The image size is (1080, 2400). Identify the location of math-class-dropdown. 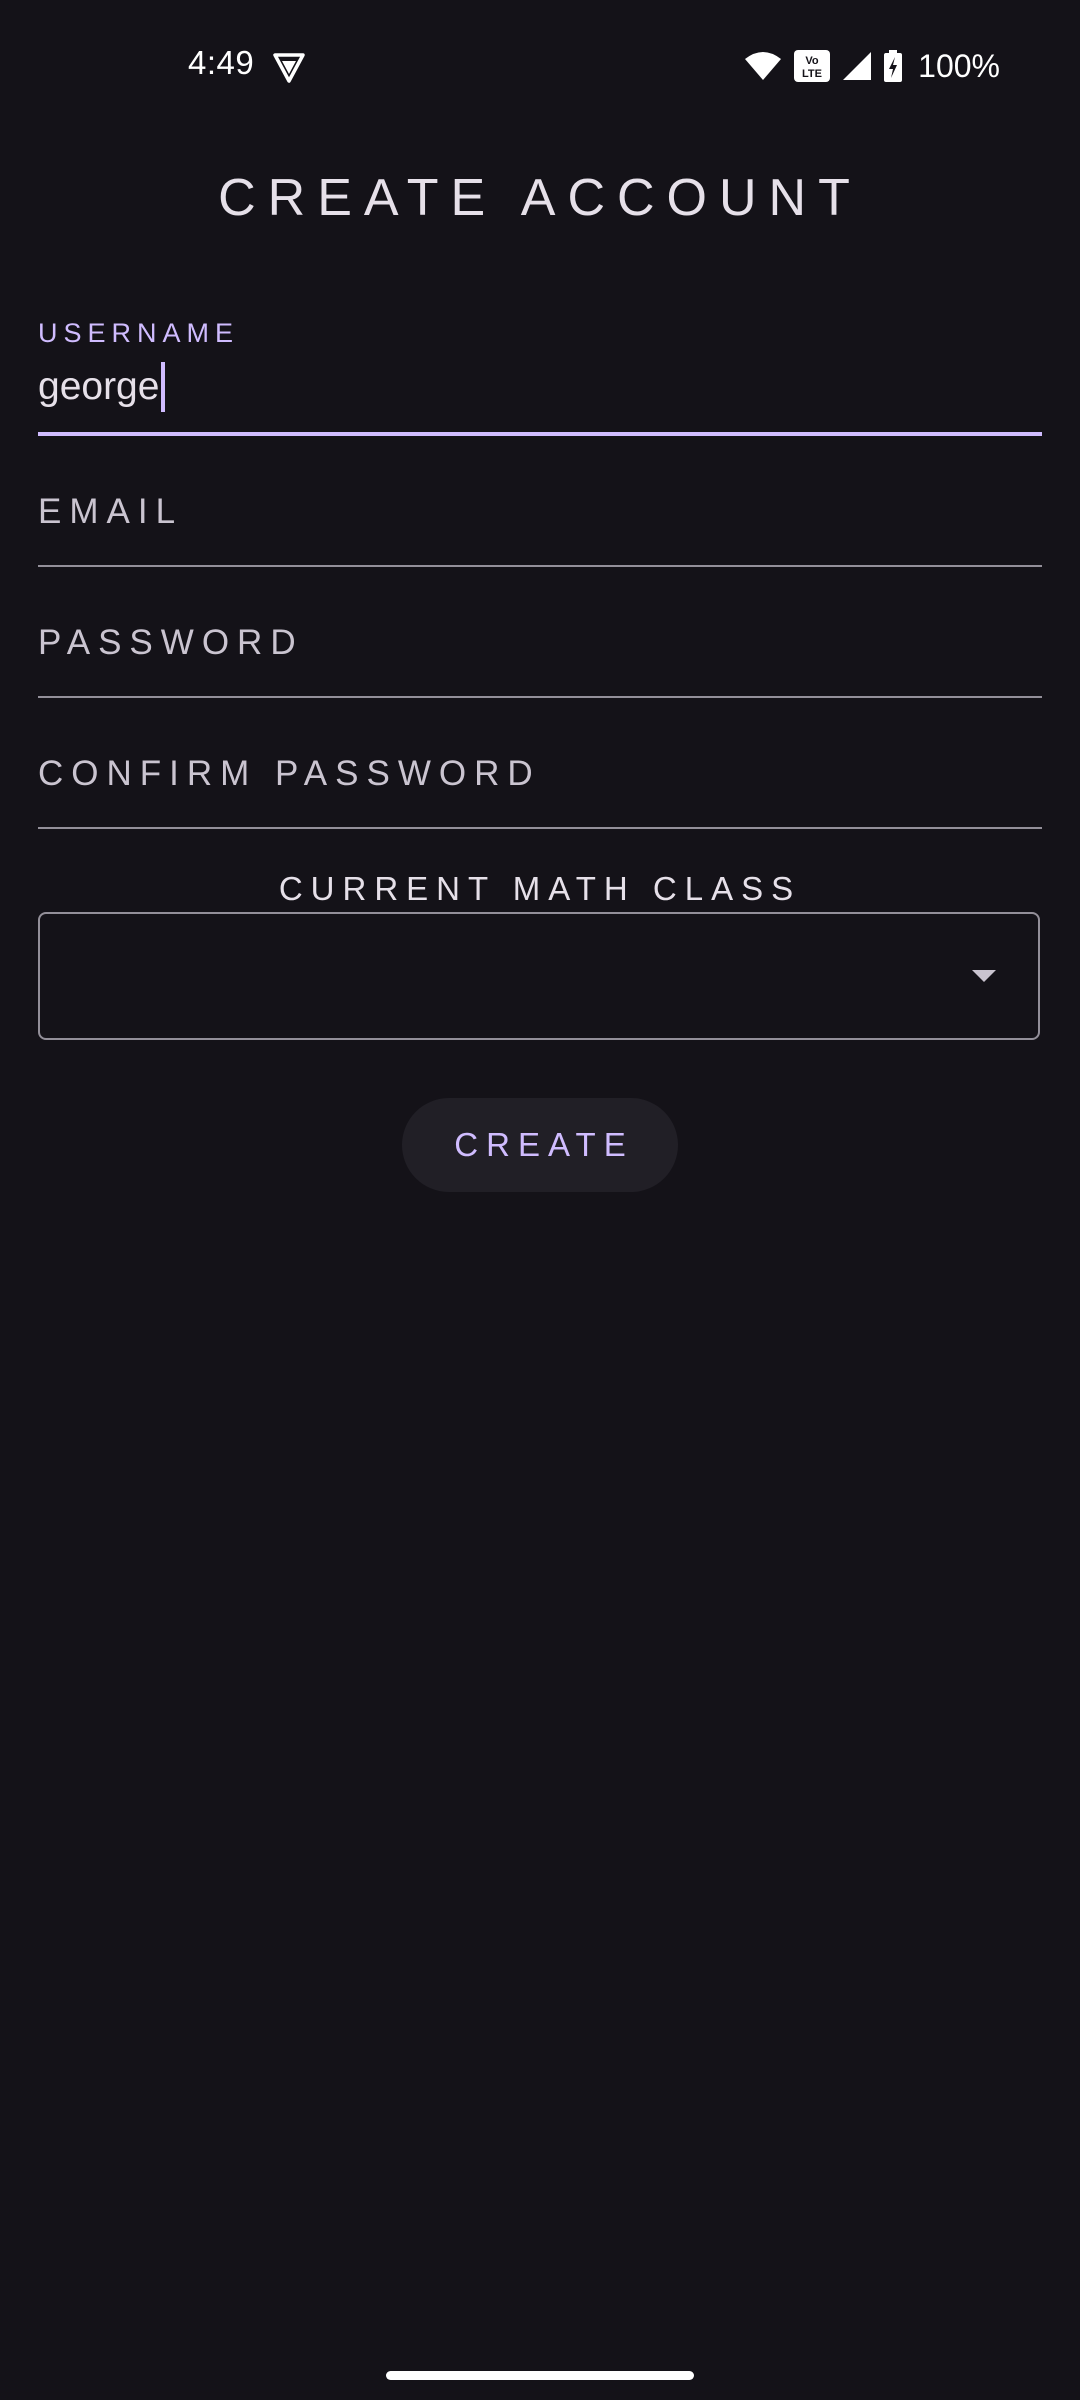
(539, 976).